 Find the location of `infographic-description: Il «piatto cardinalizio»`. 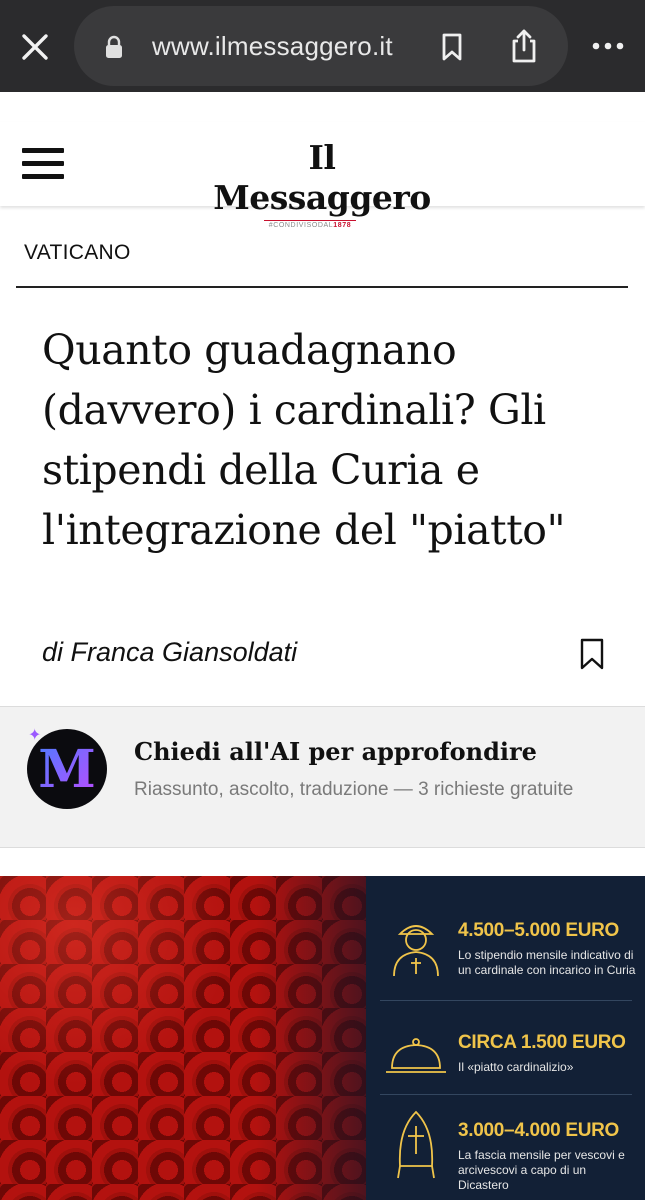

infographic-description: Il «piatto cardinalizio» is located at coordinates (516, 1067).